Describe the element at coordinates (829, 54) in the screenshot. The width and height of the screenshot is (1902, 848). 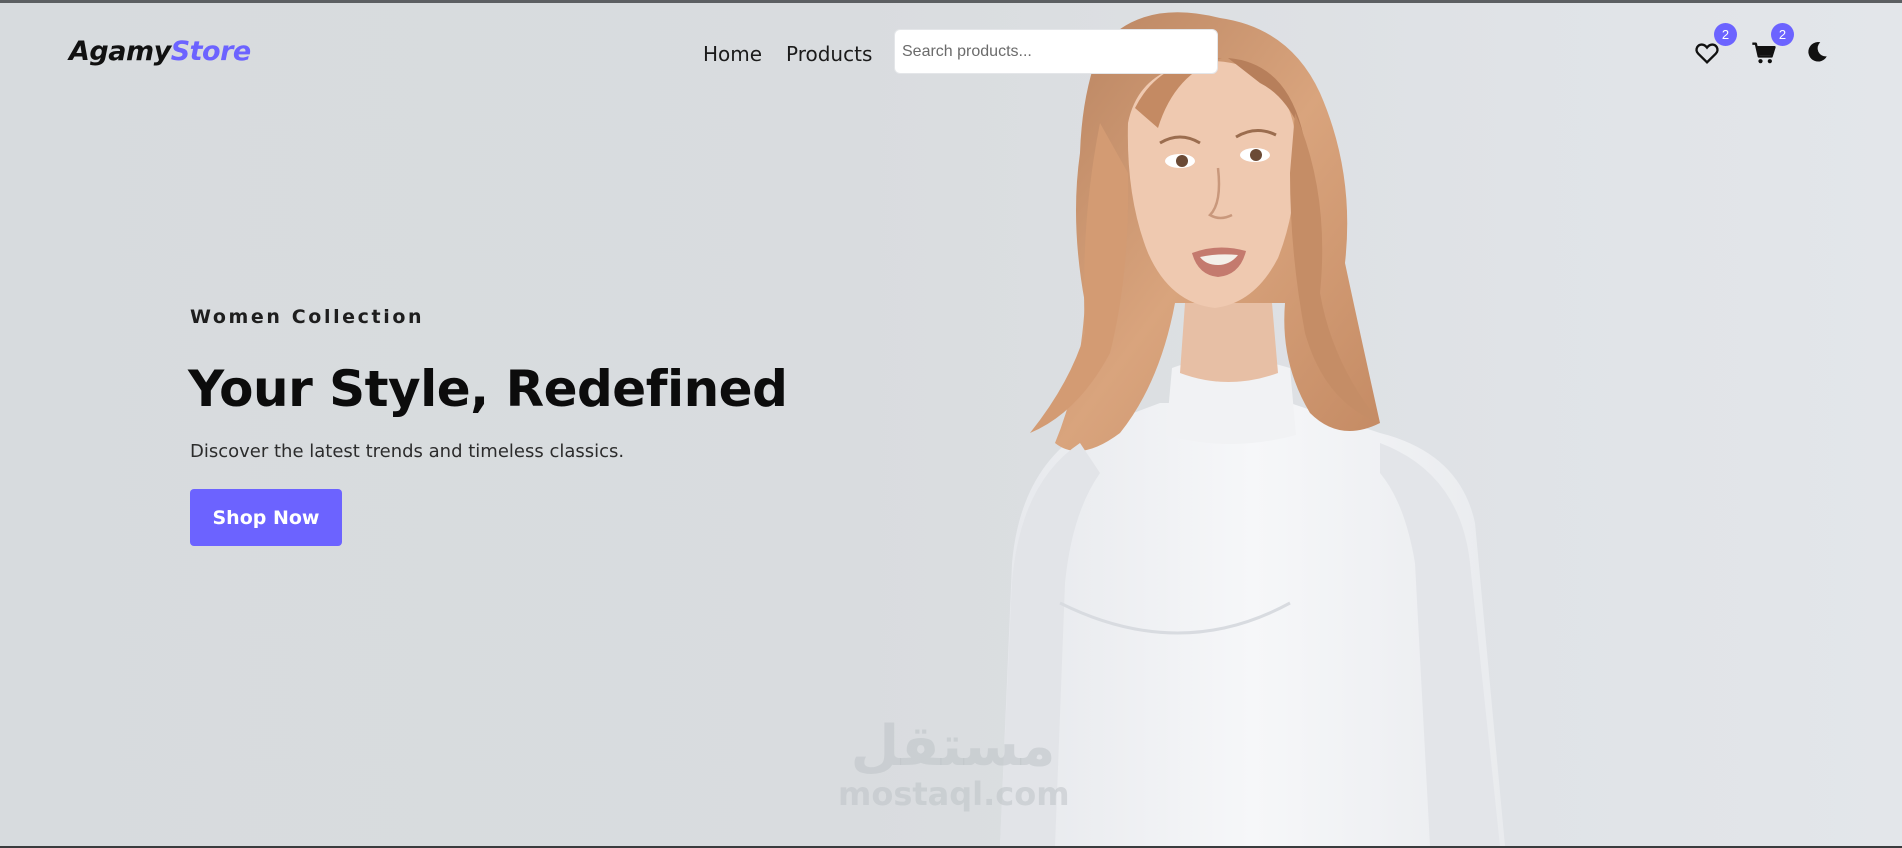
I see `nav-link-products: Products` at that location.